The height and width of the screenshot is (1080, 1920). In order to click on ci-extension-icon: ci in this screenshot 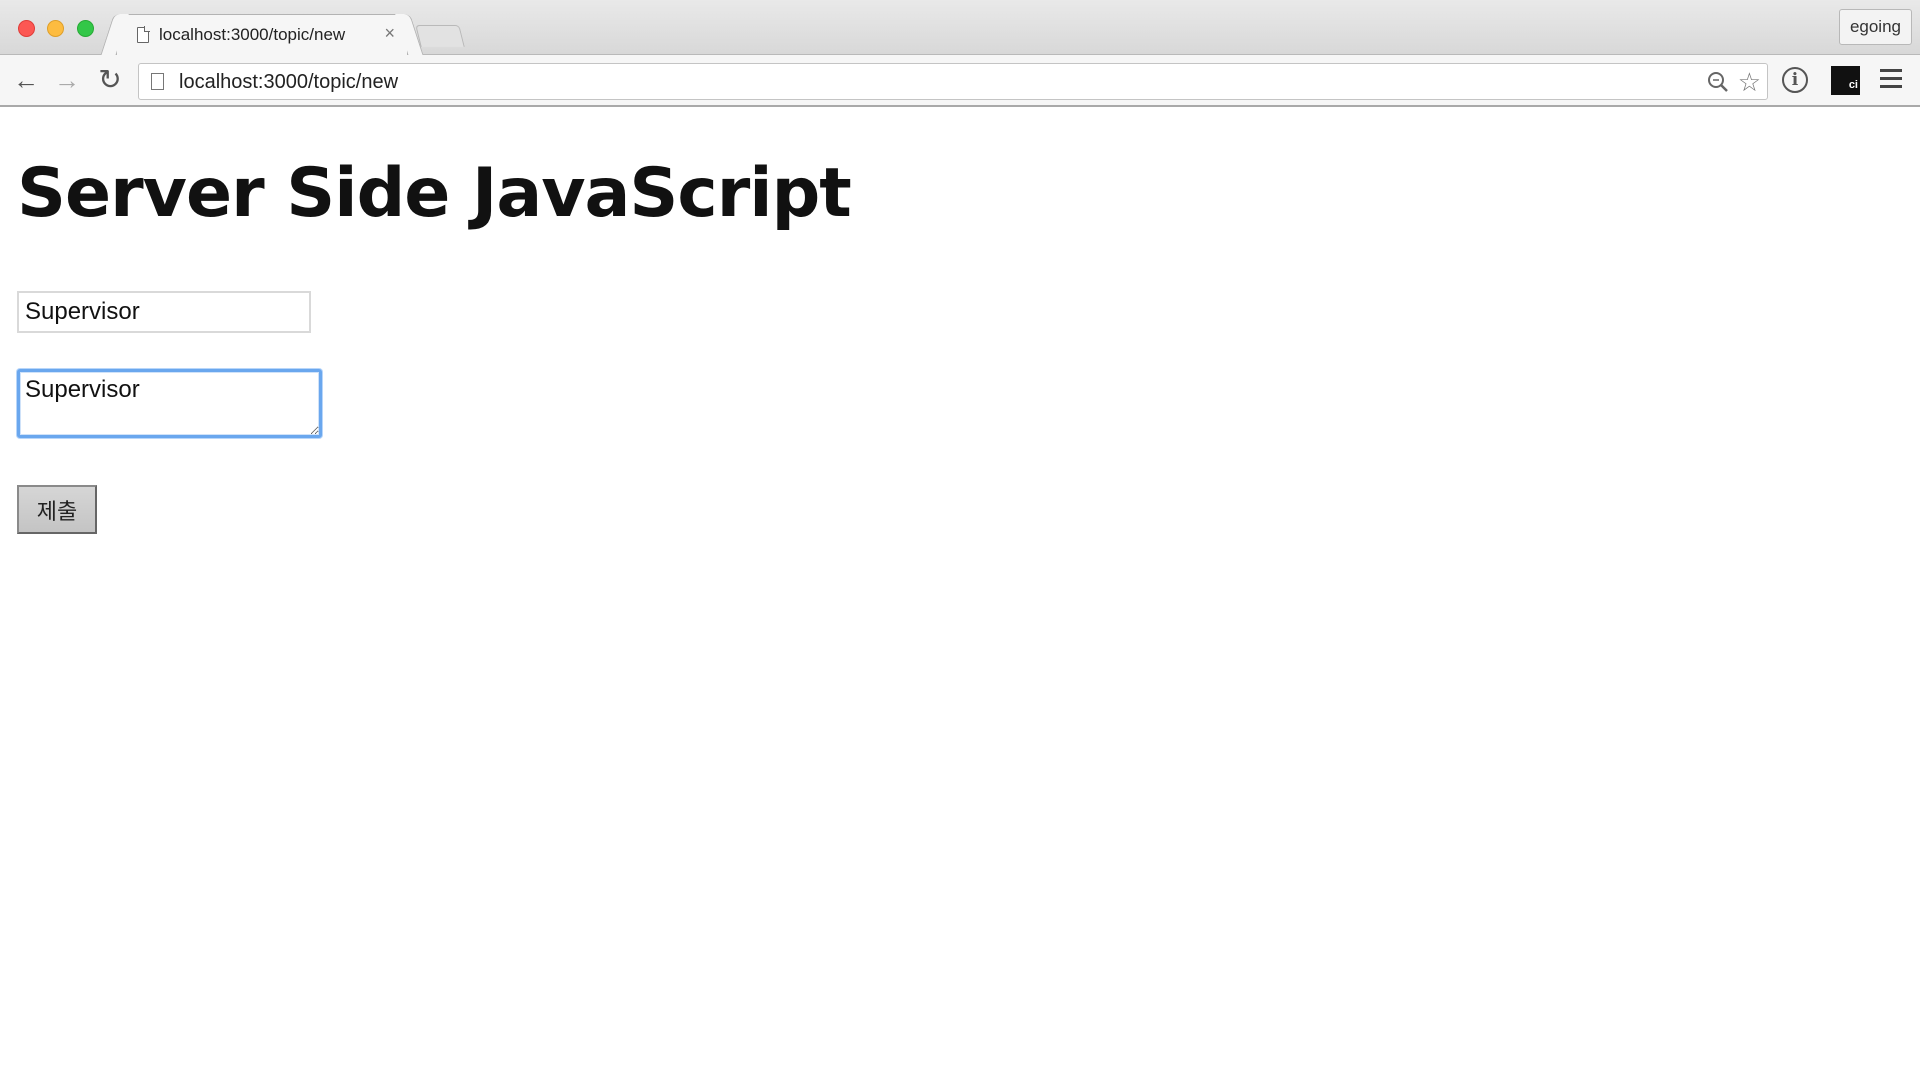, I will do `click(1845, 80)`.